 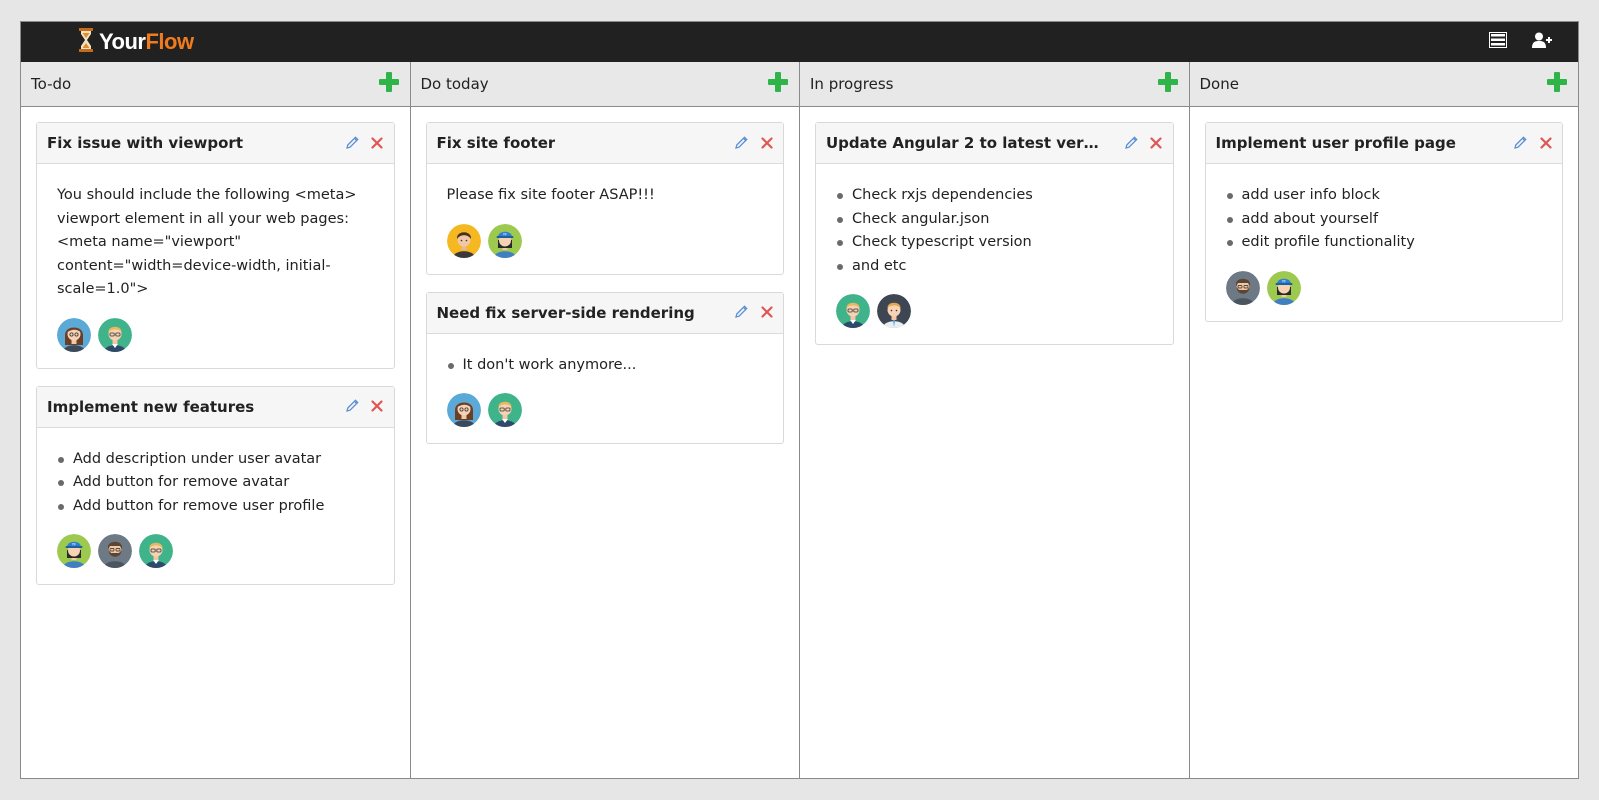 I want to click on checklist-item: edit profile functionality, so click(x=1384, y=243).